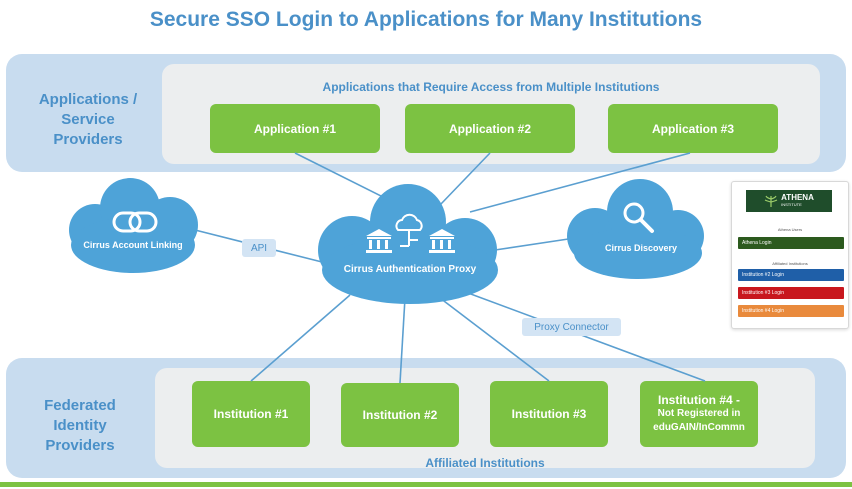 This screenshot has height=489, width=852. What do you see at coordinates (410, 269) in the screenshot?
I see `proxy-label: Cirrus Authentication Proxy` at bounding box center [410, 269].